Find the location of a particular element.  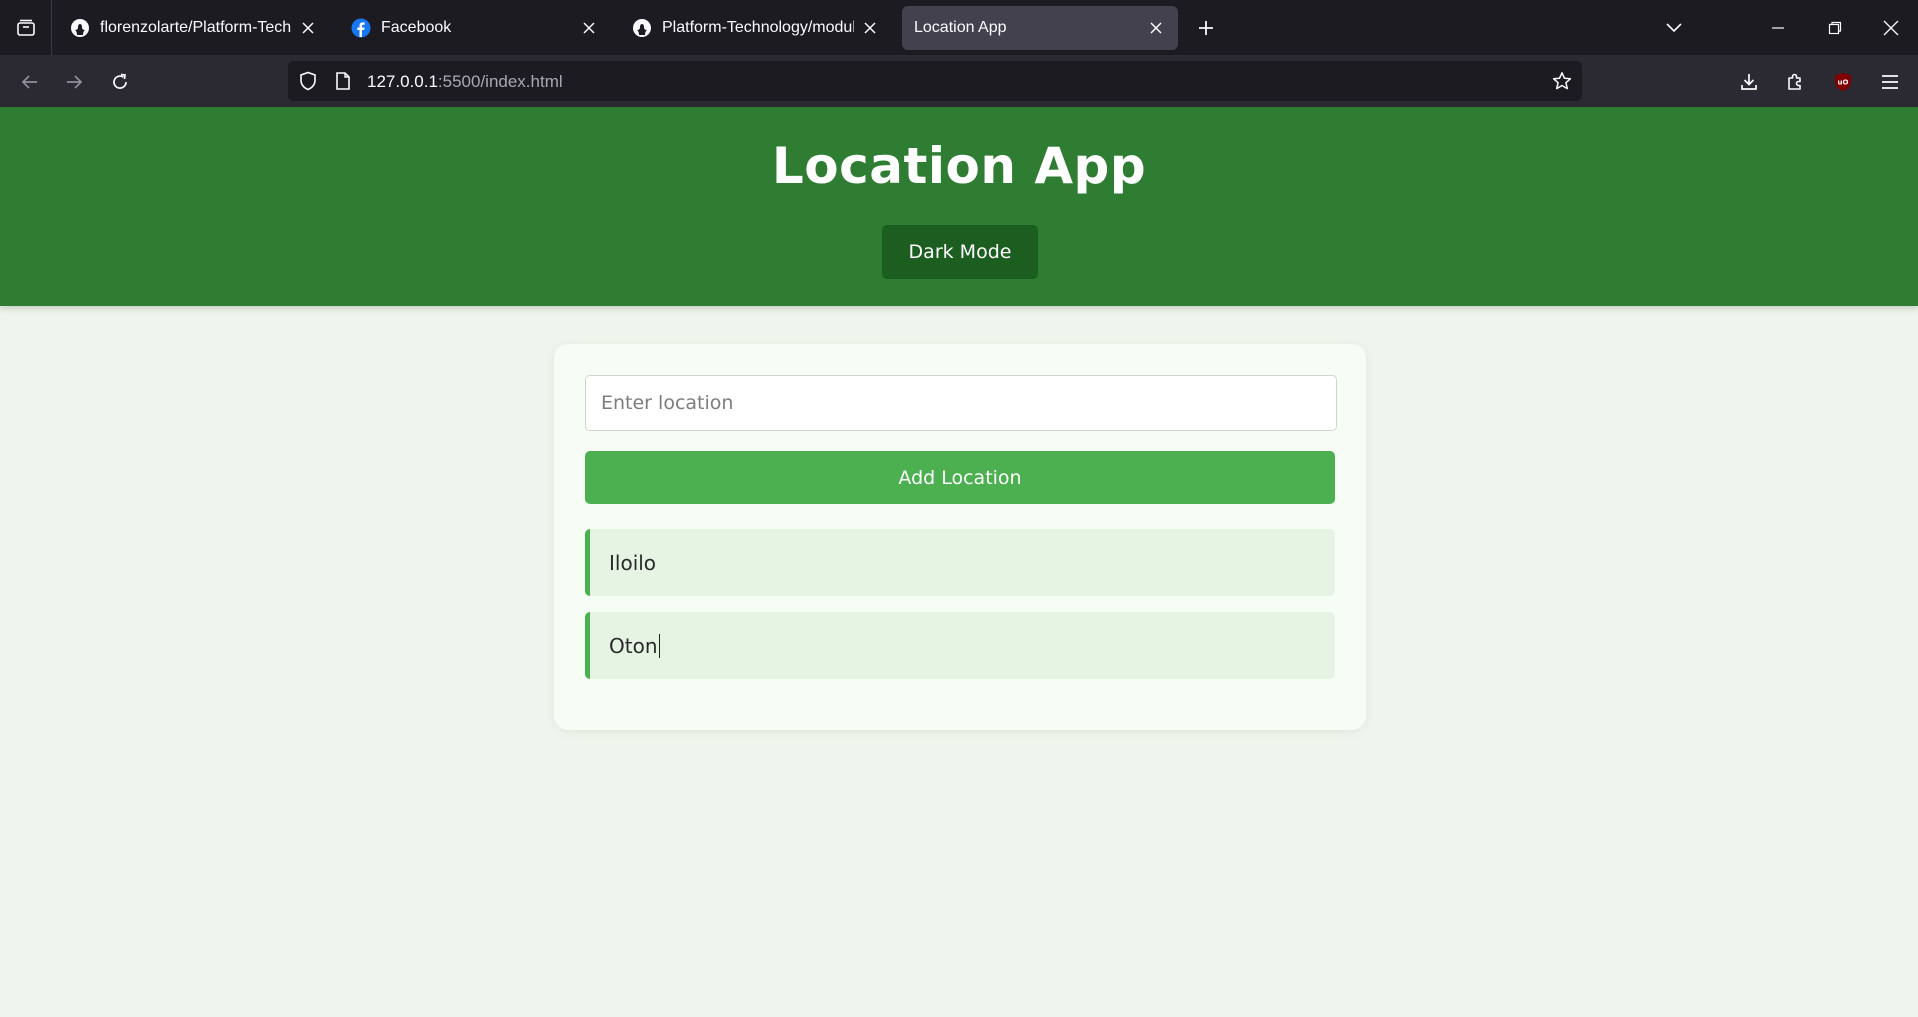

hamburger-menu-icon is located at coordinates (1890, 82).